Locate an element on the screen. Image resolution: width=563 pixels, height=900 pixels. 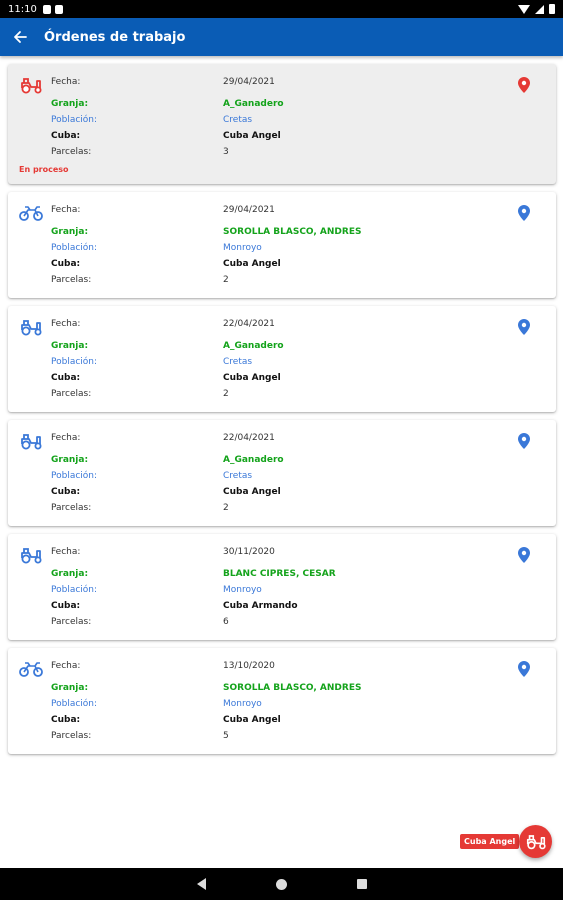
back-button is located at coordinates (20, 37).